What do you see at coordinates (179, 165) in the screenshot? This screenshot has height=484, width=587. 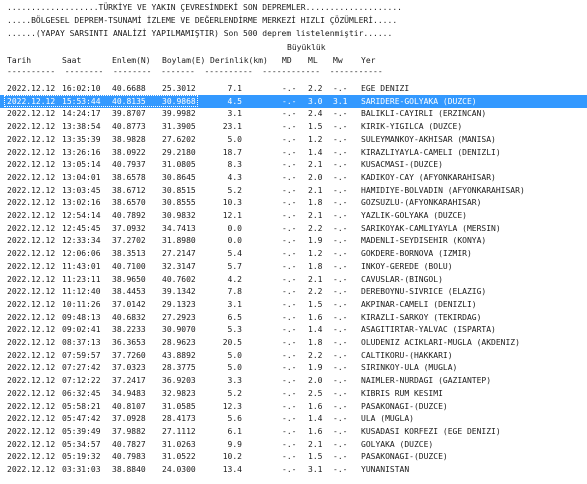 I see `cell-lon: 31.0805` at bounding box center [179, 165].